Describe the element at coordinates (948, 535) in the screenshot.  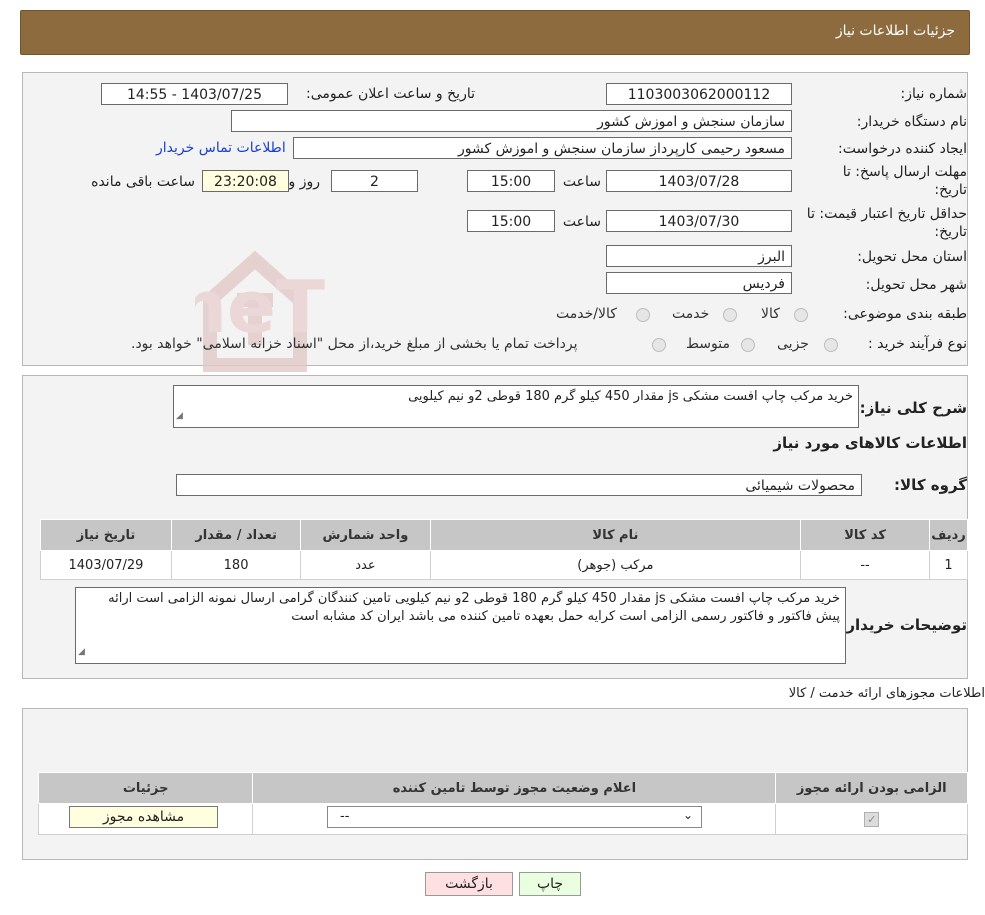
I see `col-row: ردیف` at that location.